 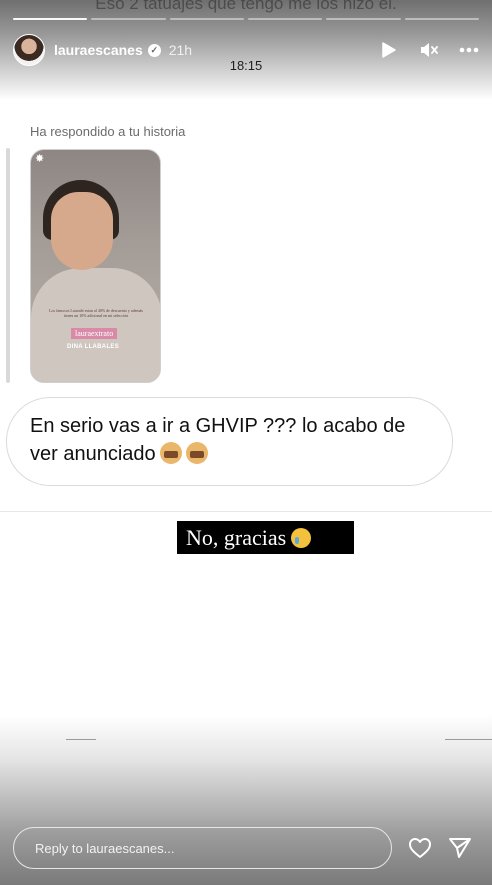 I want to click on send-icon, so click(x=460, y=848).